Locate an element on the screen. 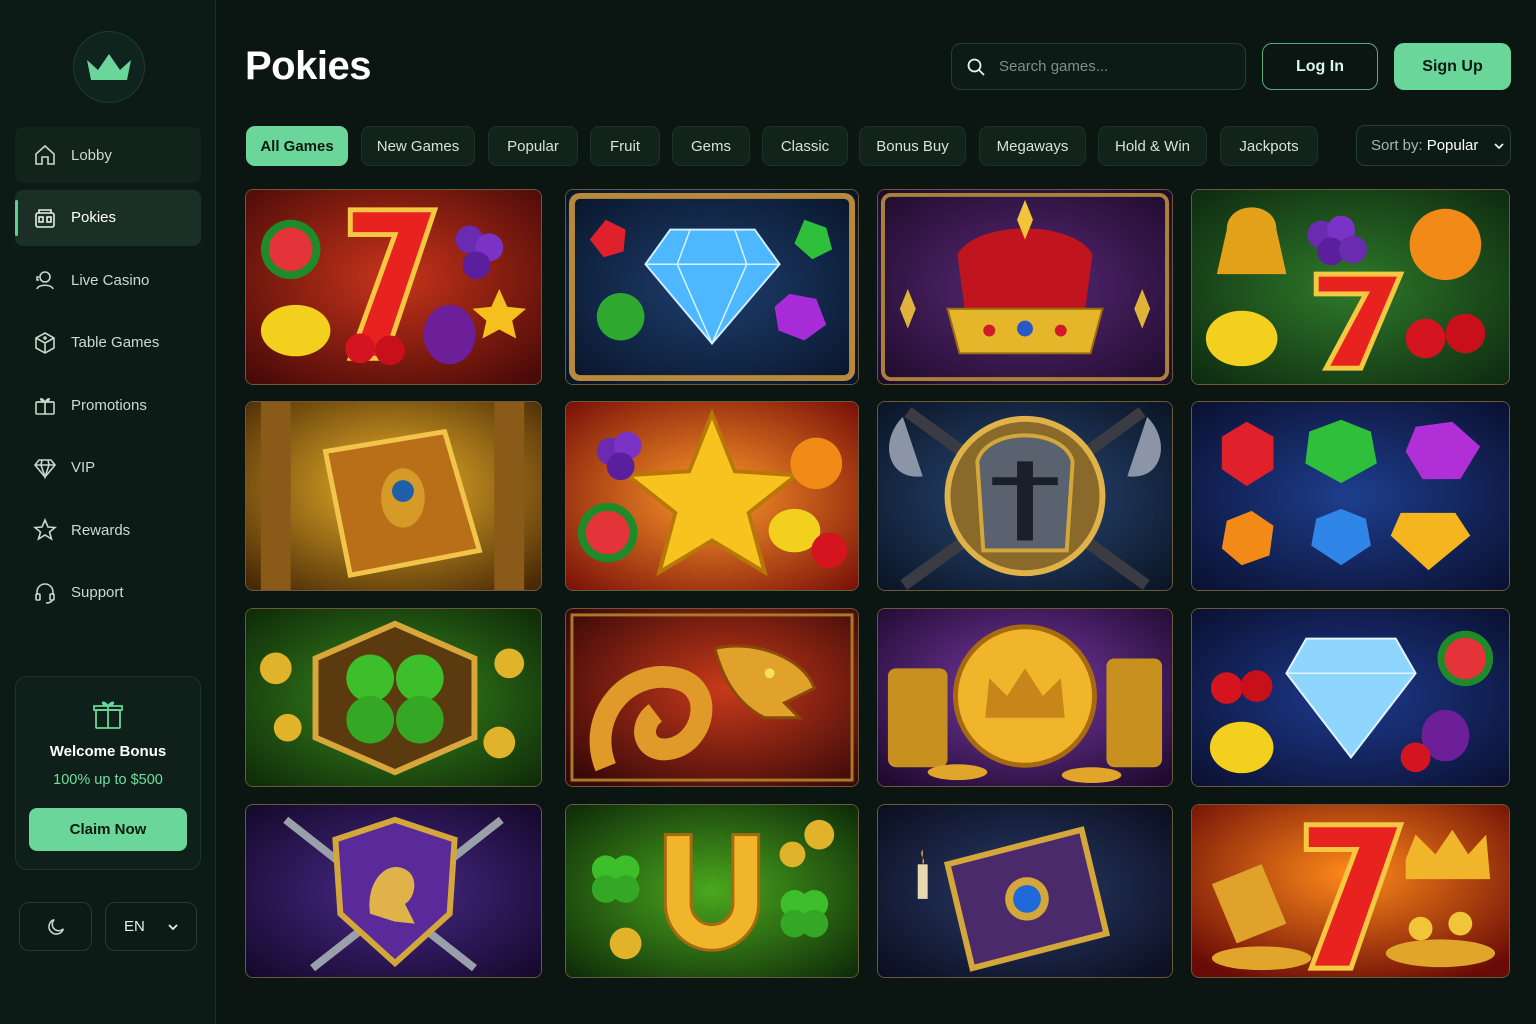 This screenshot has width=1536, height=1024. dice-icon is located at coordinates (45, 342).